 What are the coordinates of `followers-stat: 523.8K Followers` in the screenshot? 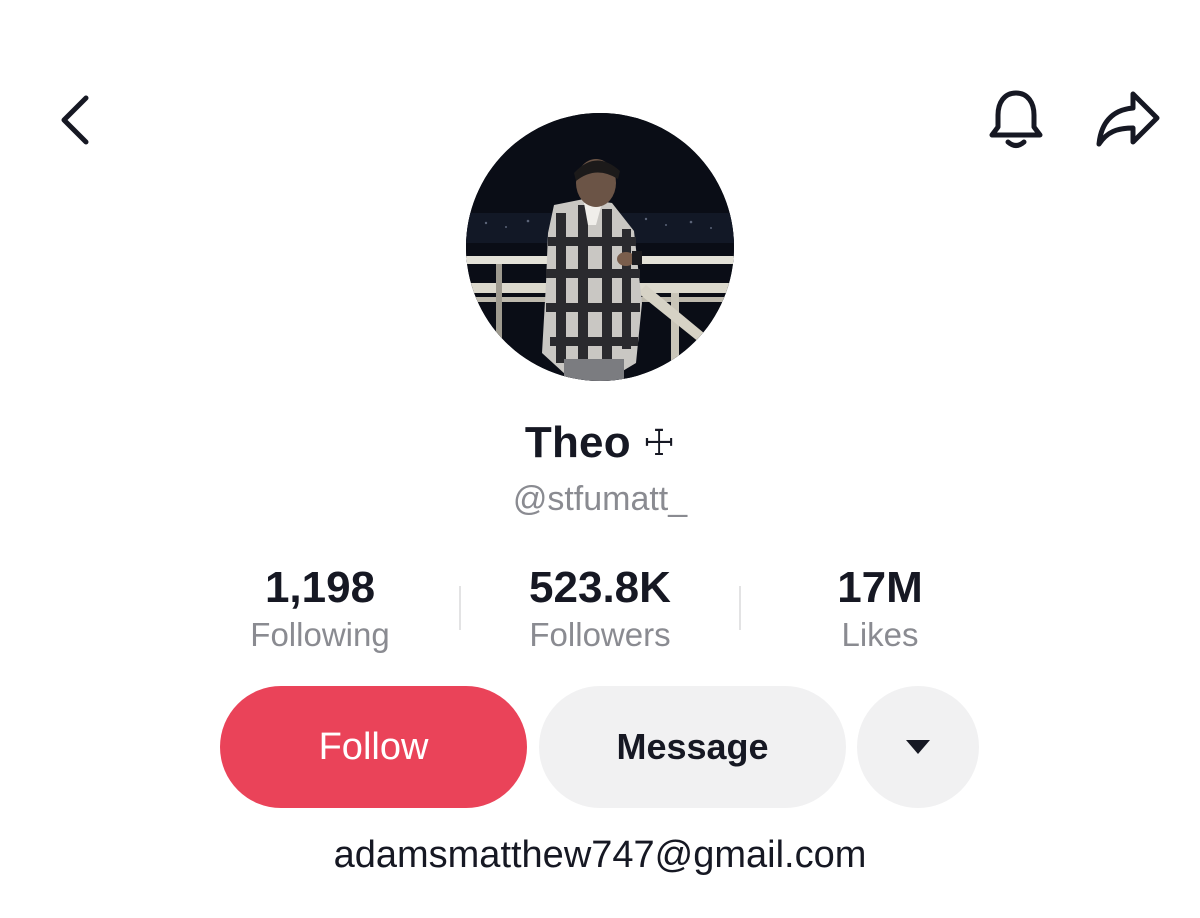 It's located at (600, 609).